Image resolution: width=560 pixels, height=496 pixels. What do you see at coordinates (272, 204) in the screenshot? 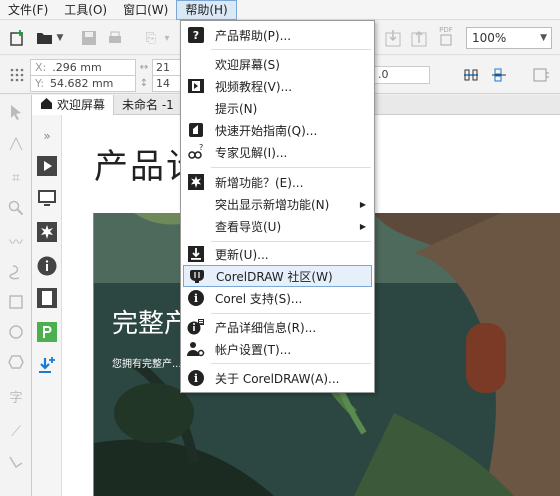
I see `menu-item-label: 突出显示新增功能(N)` at bounding box center [272, 204].